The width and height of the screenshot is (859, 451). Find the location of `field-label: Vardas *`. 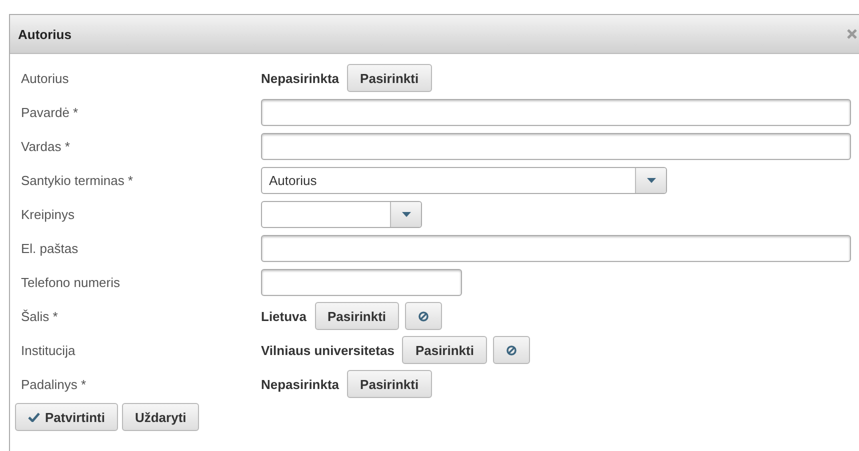

field-label: Vardas * is located at coordinates (45, 146).